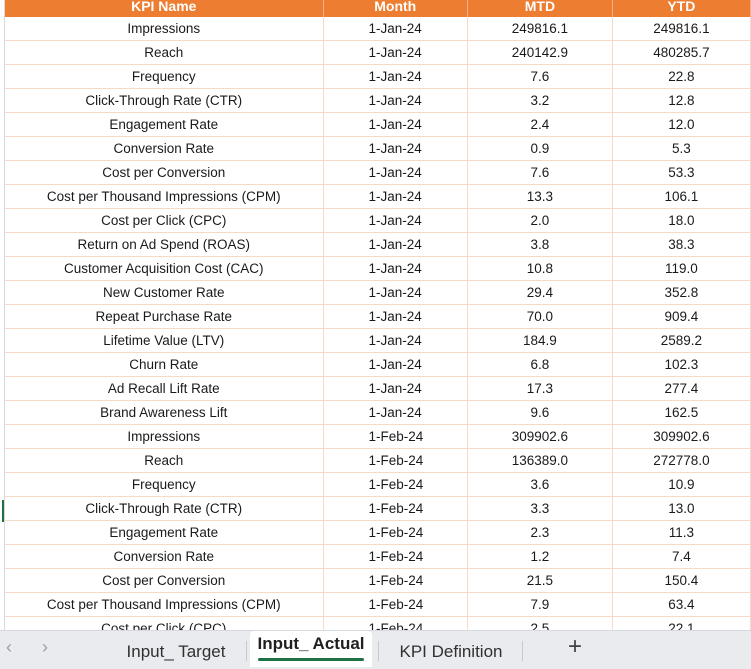  What do you see at coordinates (540, 580) in the screenshot?
I see `cell-mtd: 21.5` at bounding box center [540, 580].